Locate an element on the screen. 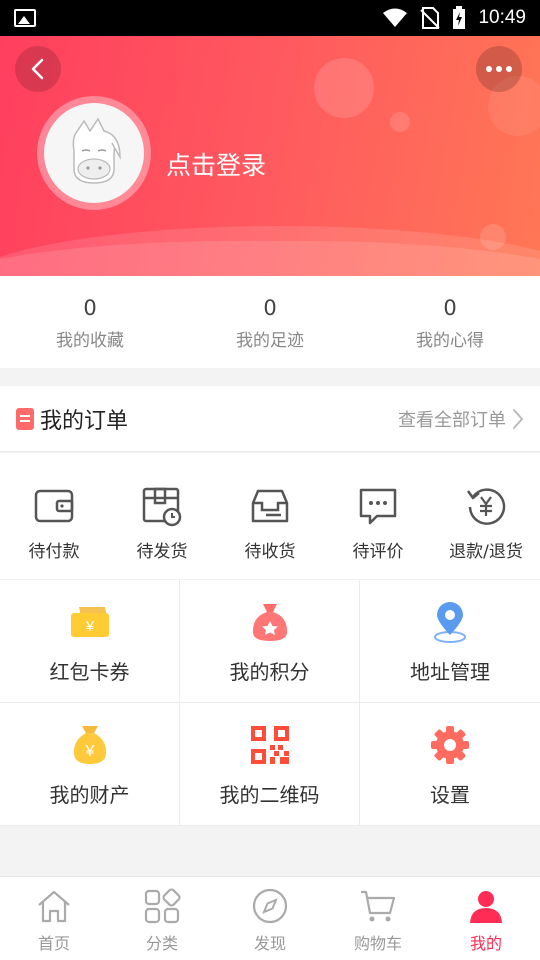  refund-icon is located at coordinates (486, 506).